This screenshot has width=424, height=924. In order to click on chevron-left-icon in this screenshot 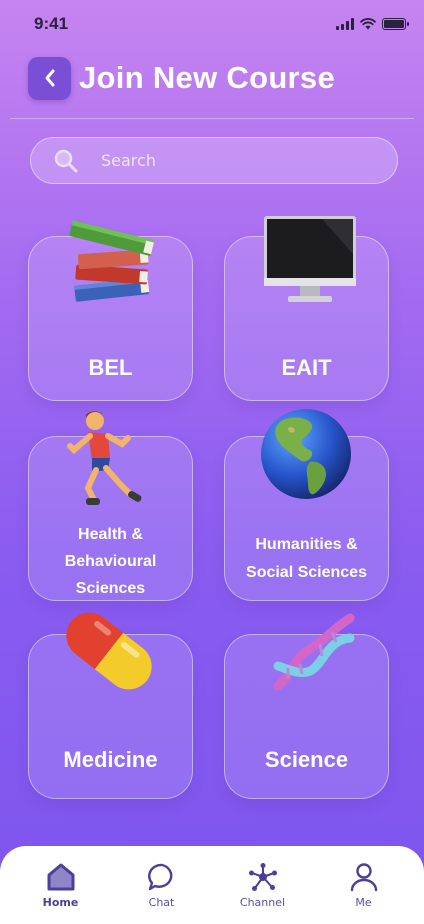, I will do `click(49, 78)`.